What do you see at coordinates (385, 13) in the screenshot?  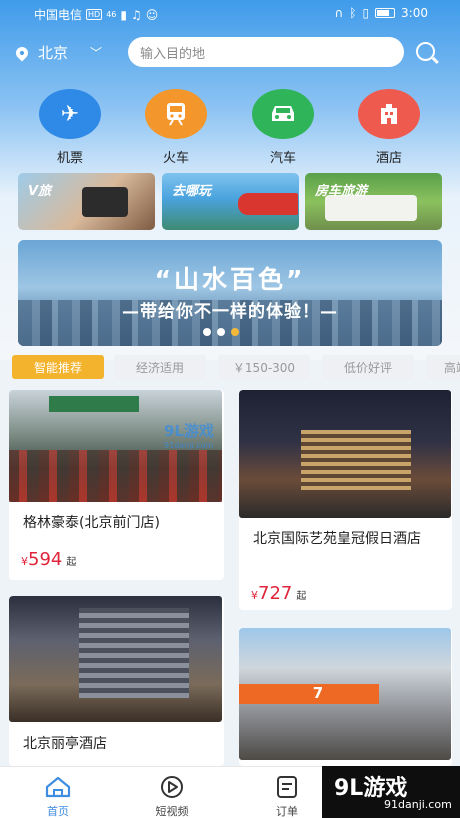 I see `battery-icon` at bounding box center [385, 13].